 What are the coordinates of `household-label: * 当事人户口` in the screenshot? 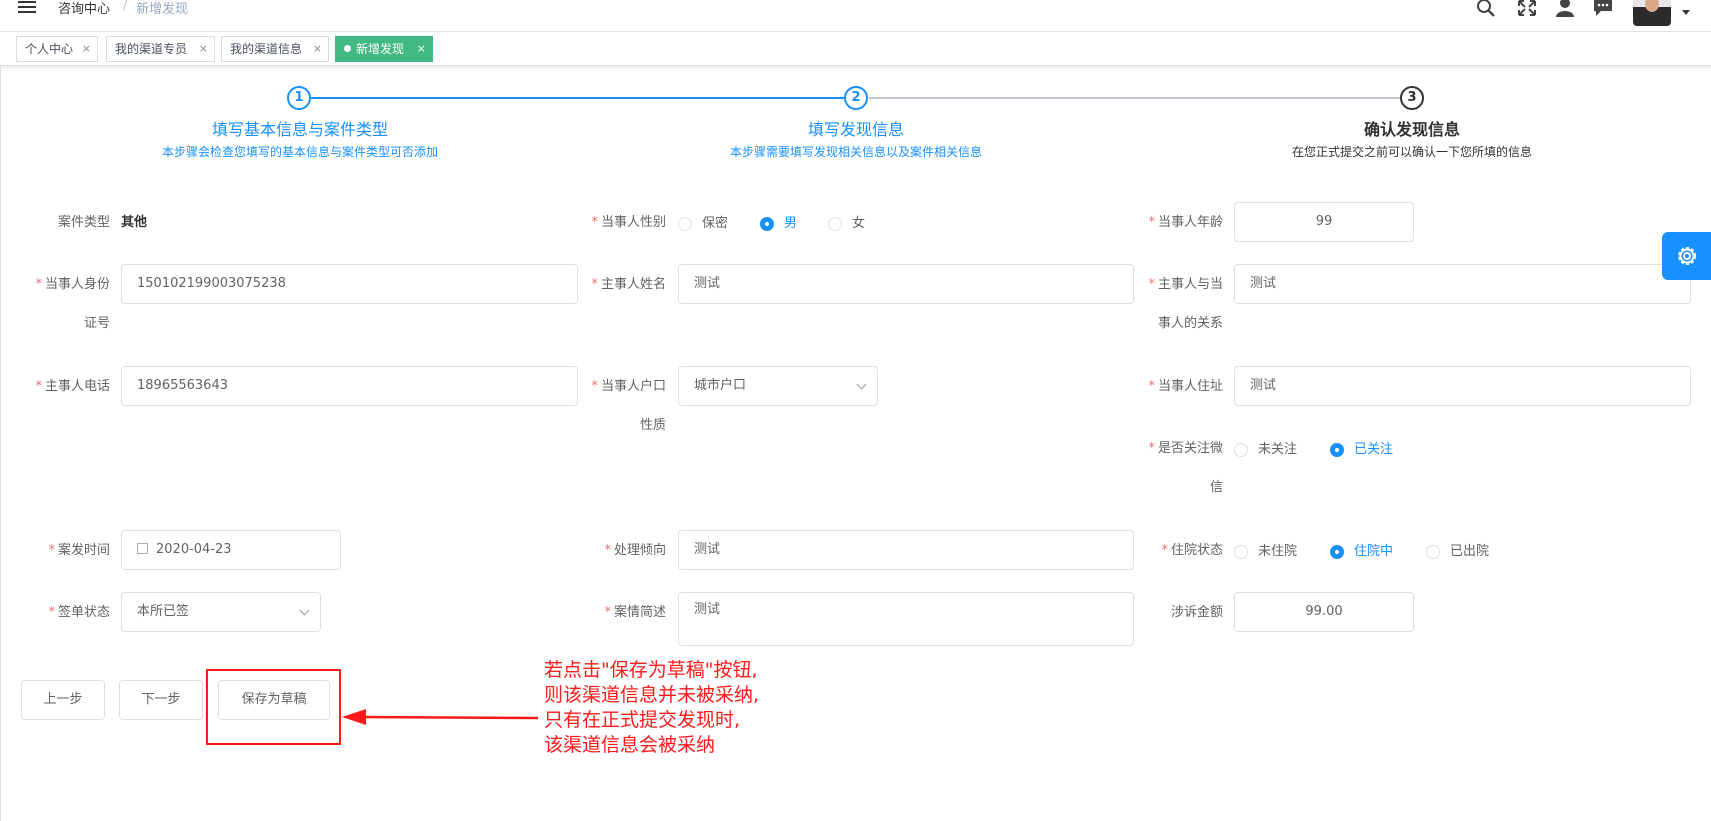 It's located at (628, 386).